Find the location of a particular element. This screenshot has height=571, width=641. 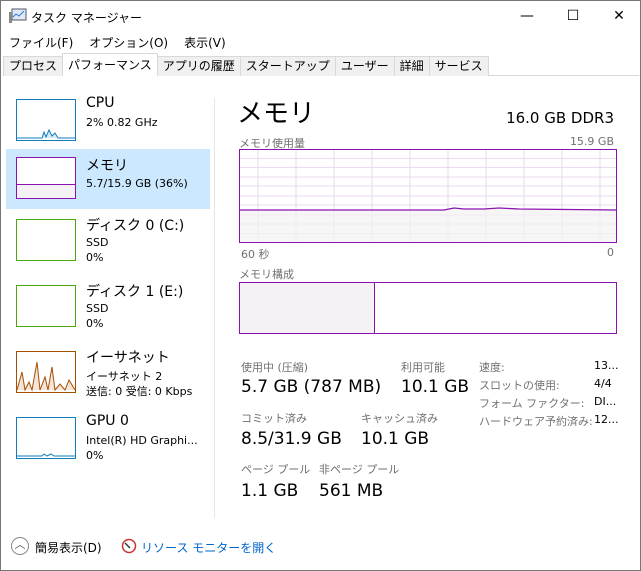

disk1-thumbnail is located at coordinates (46, 306).